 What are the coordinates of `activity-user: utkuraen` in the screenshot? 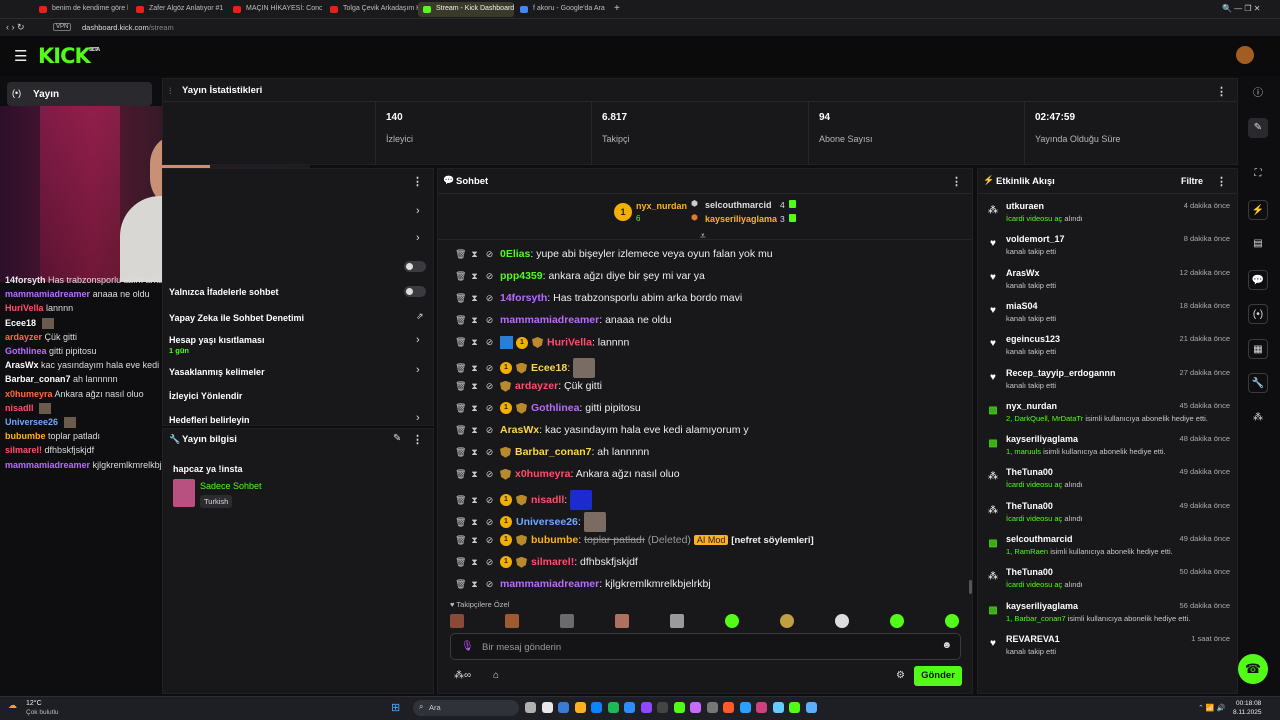 It's located at (1025, 206).